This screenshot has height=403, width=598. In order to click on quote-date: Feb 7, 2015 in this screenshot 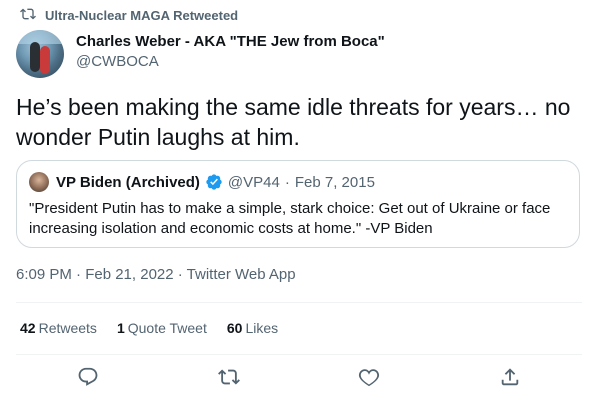, I will do `click(334, 182)`.